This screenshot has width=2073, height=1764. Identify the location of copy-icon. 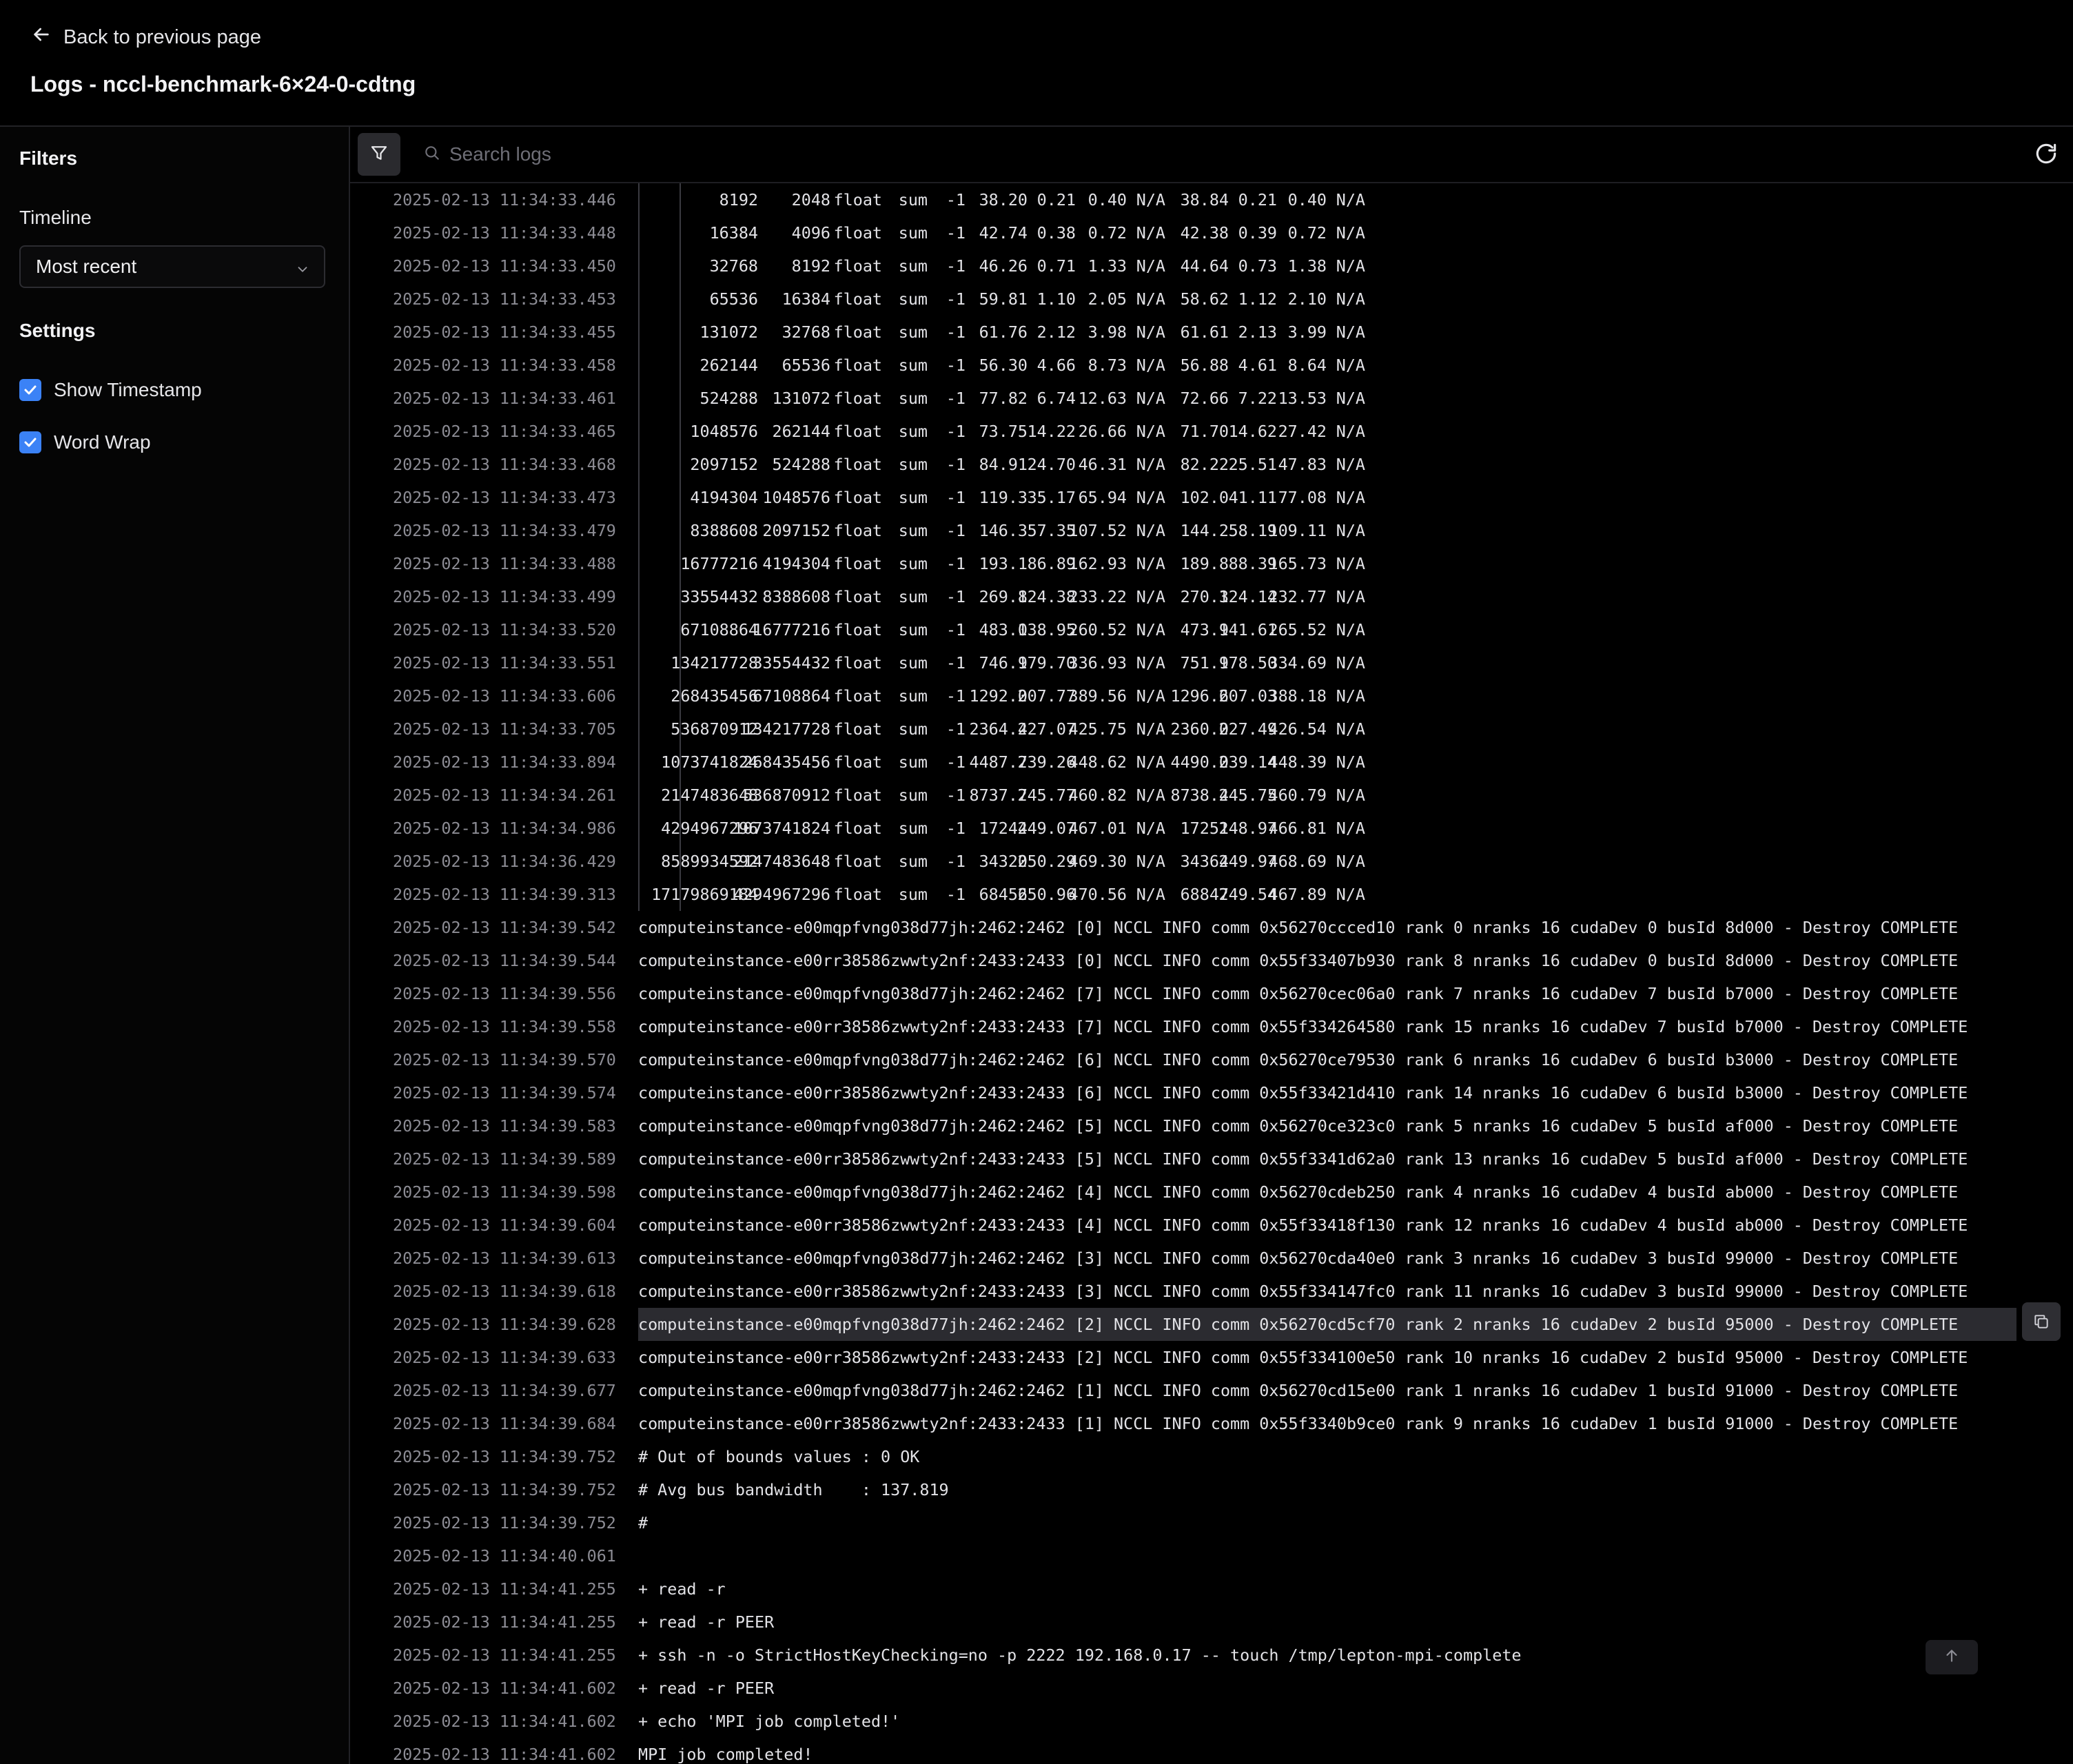
(2041, 1322).